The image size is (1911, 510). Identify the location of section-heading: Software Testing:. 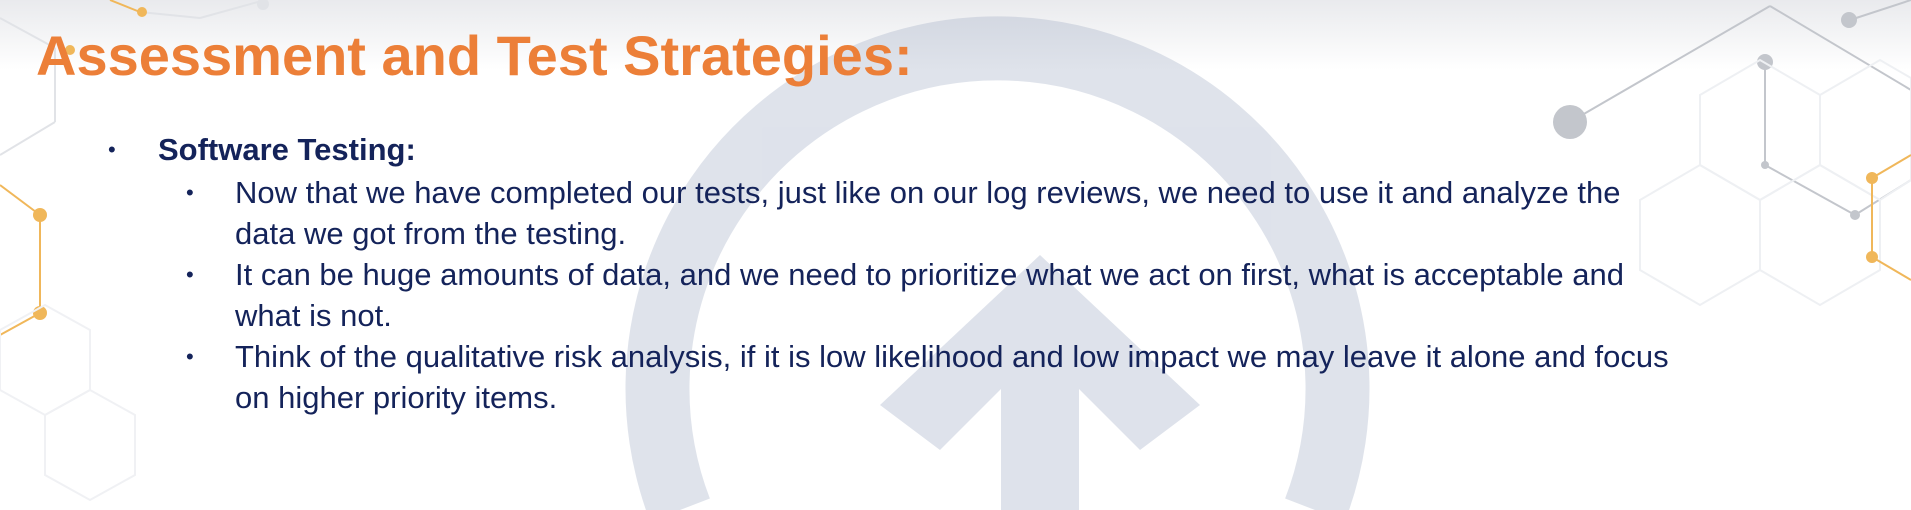
(287, 149).